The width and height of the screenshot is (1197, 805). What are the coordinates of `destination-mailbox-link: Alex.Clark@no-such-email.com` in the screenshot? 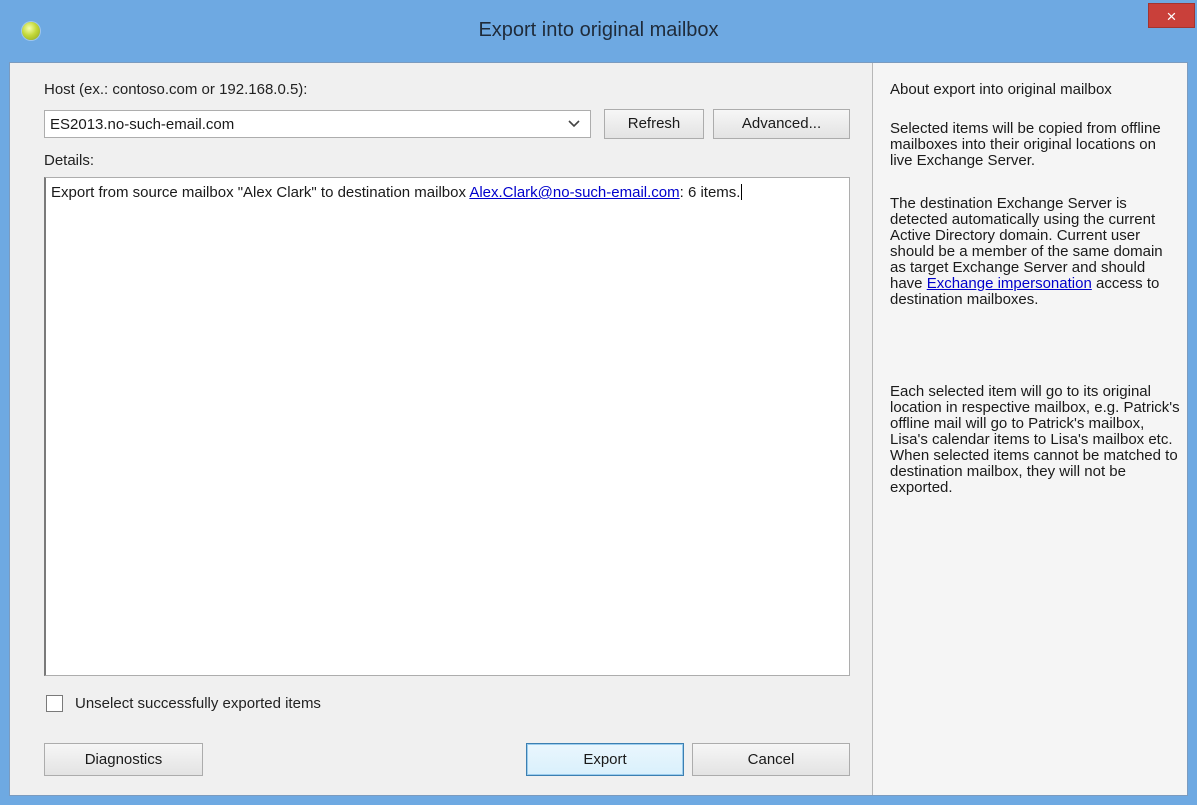 It's located at (574, 192).